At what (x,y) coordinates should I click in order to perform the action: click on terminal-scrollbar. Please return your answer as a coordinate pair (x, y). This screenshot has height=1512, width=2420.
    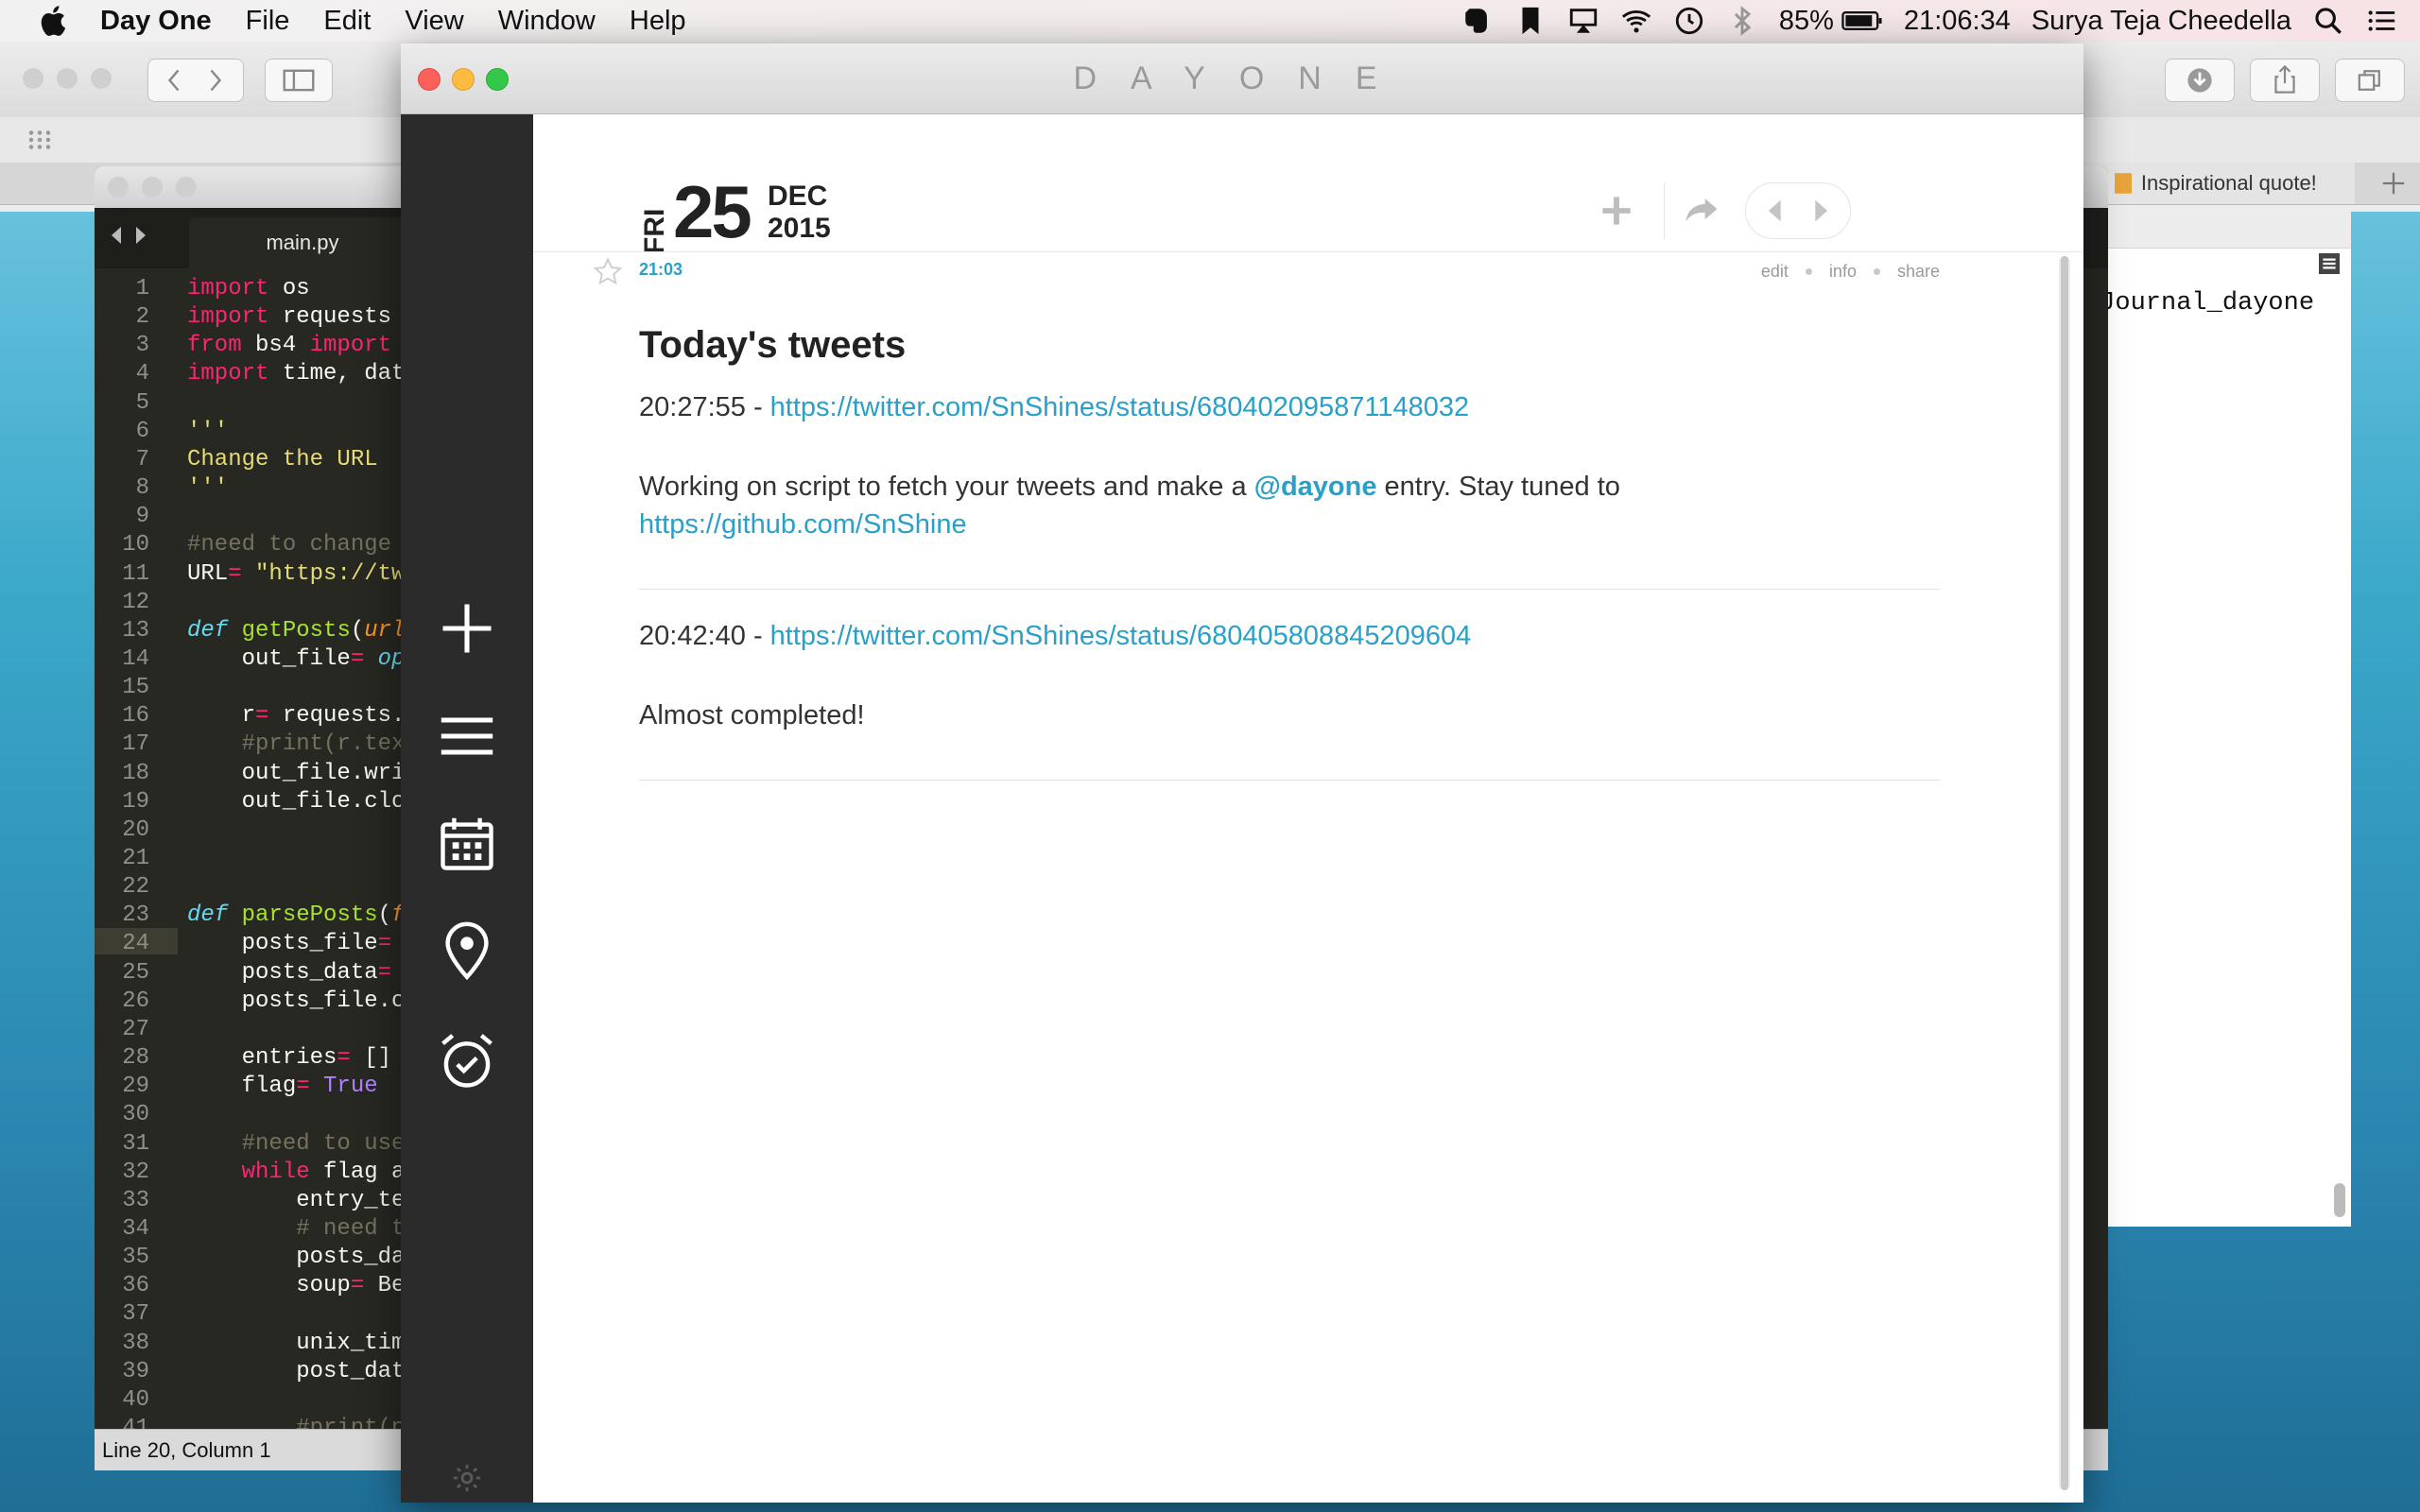
    Looking at the image, I should click on (2339, 1200).